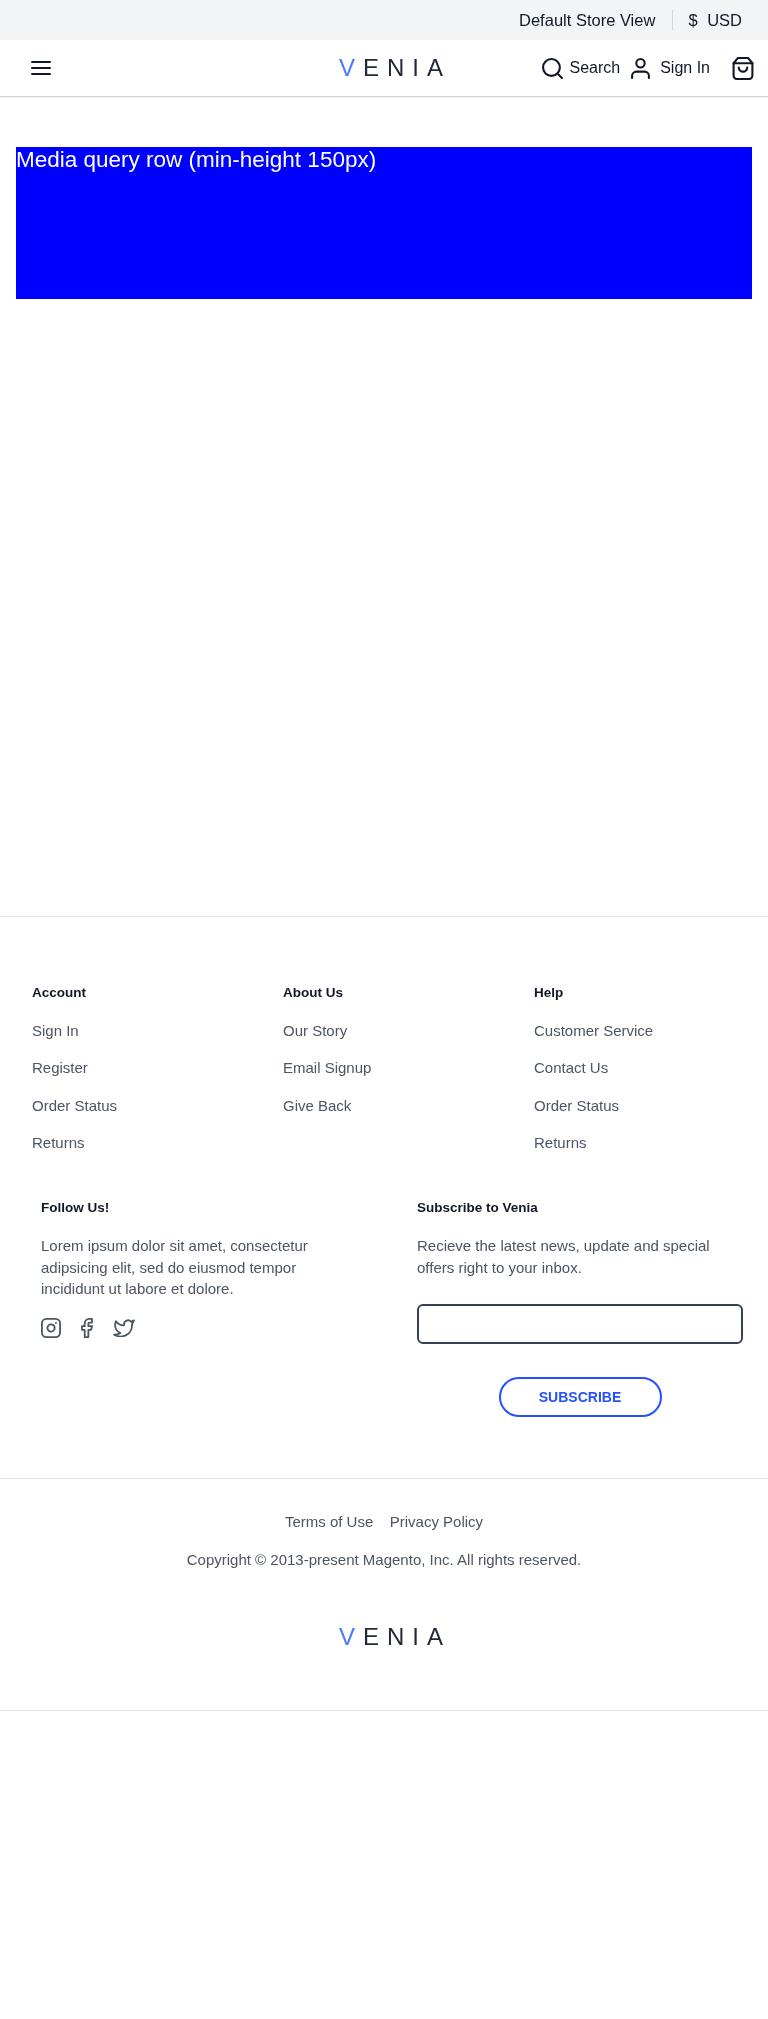 The image size is (768, 2019). Describe the element at coordinates (55, 1030) in the screenshot. I see `footer-link: Sign In` at that location.